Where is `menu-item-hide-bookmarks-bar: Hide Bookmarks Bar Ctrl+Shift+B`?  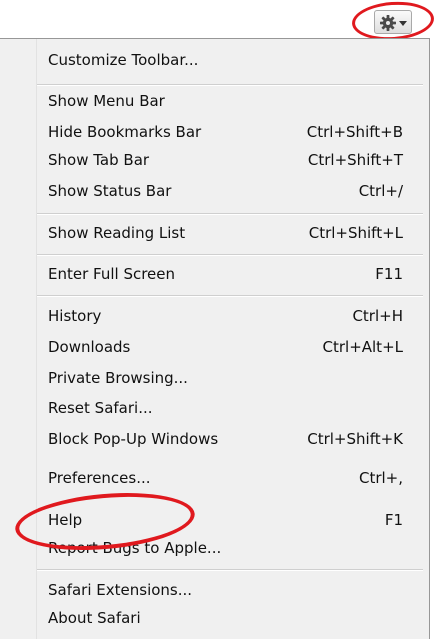
menu-item-hide-bookmarks-bar: Hide Bookmarks Bar Ctrl+Shift+B is located at coordinates (230, 133).